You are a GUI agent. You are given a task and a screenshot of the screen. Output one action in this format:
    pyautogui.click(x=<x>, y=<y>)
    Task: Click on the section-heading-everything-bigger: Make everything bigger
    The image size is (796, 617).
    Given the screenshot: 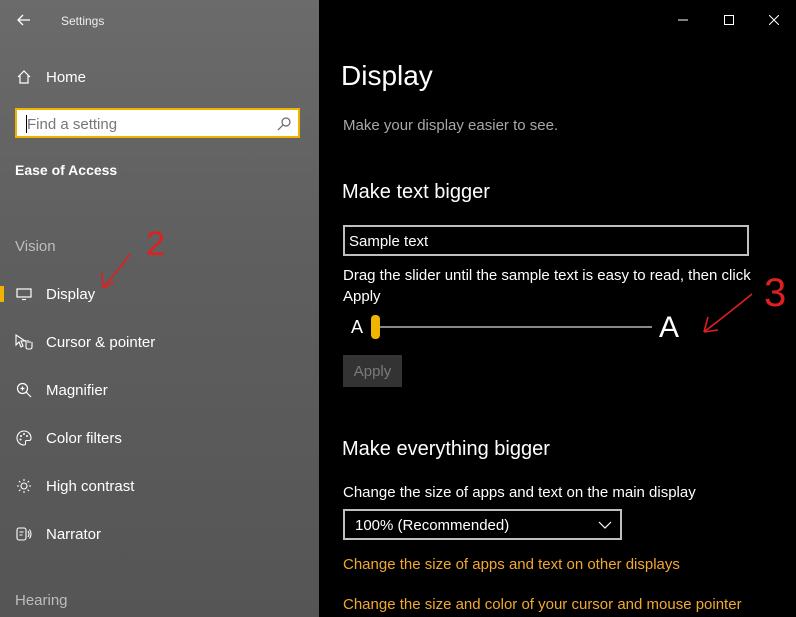 What is the action you would take?
    pyautogui.click(x=446, y=449)
    